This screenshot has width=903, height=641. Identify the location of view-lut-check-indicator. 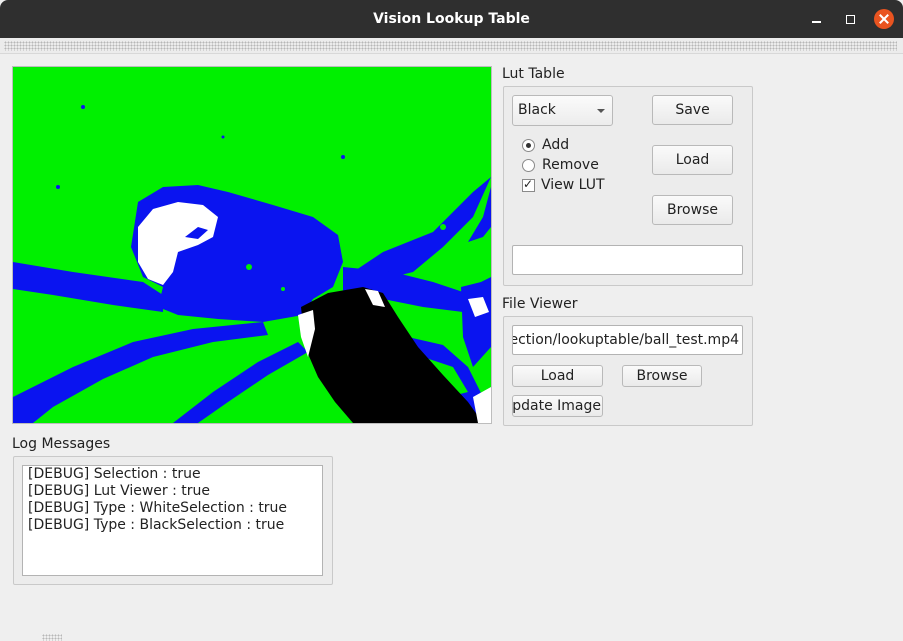
(528, 184).